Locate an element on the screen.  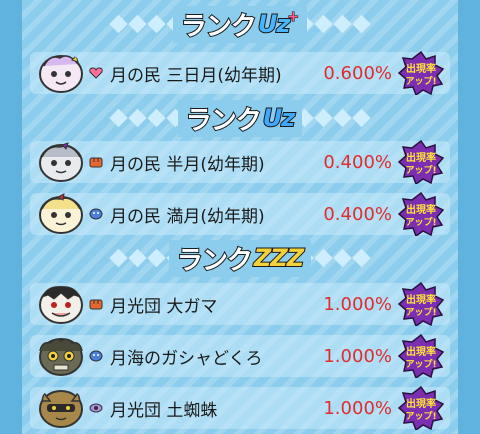
yokai-avatar-hangetsu is located at coordinates (61, 162).